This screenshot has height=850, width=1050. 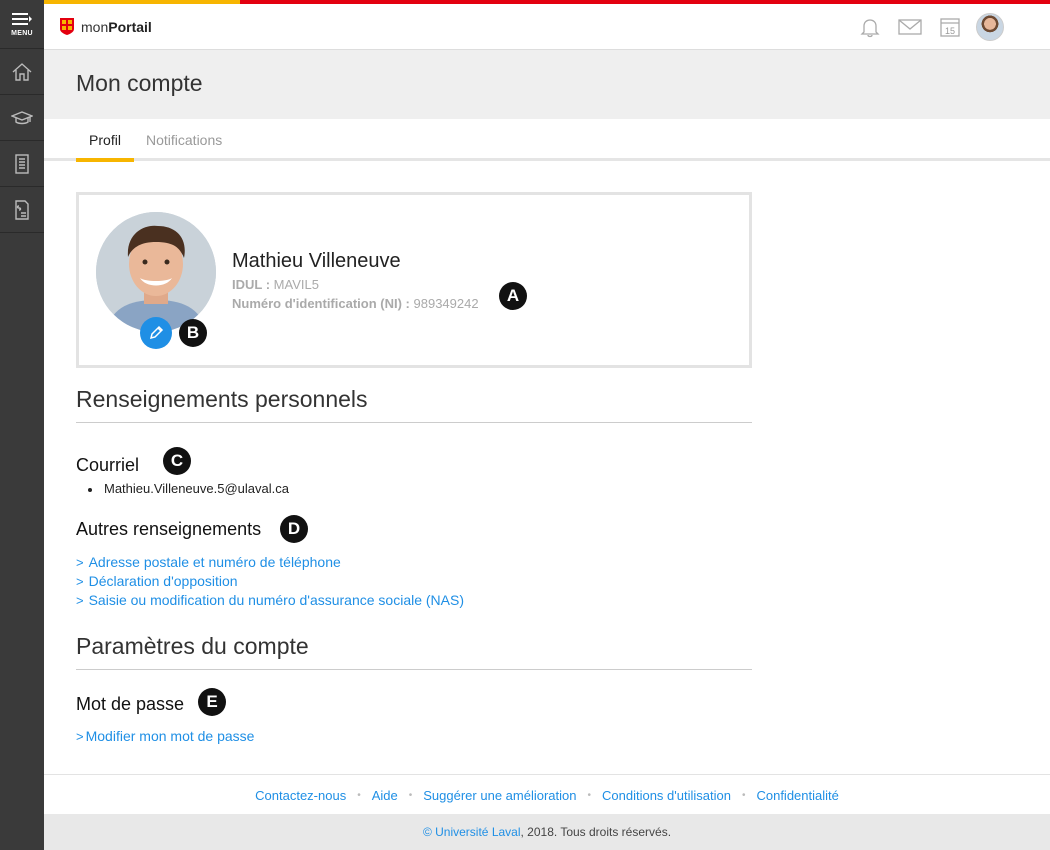 I want to click on user-menu-button, so click(x=990, y=27).